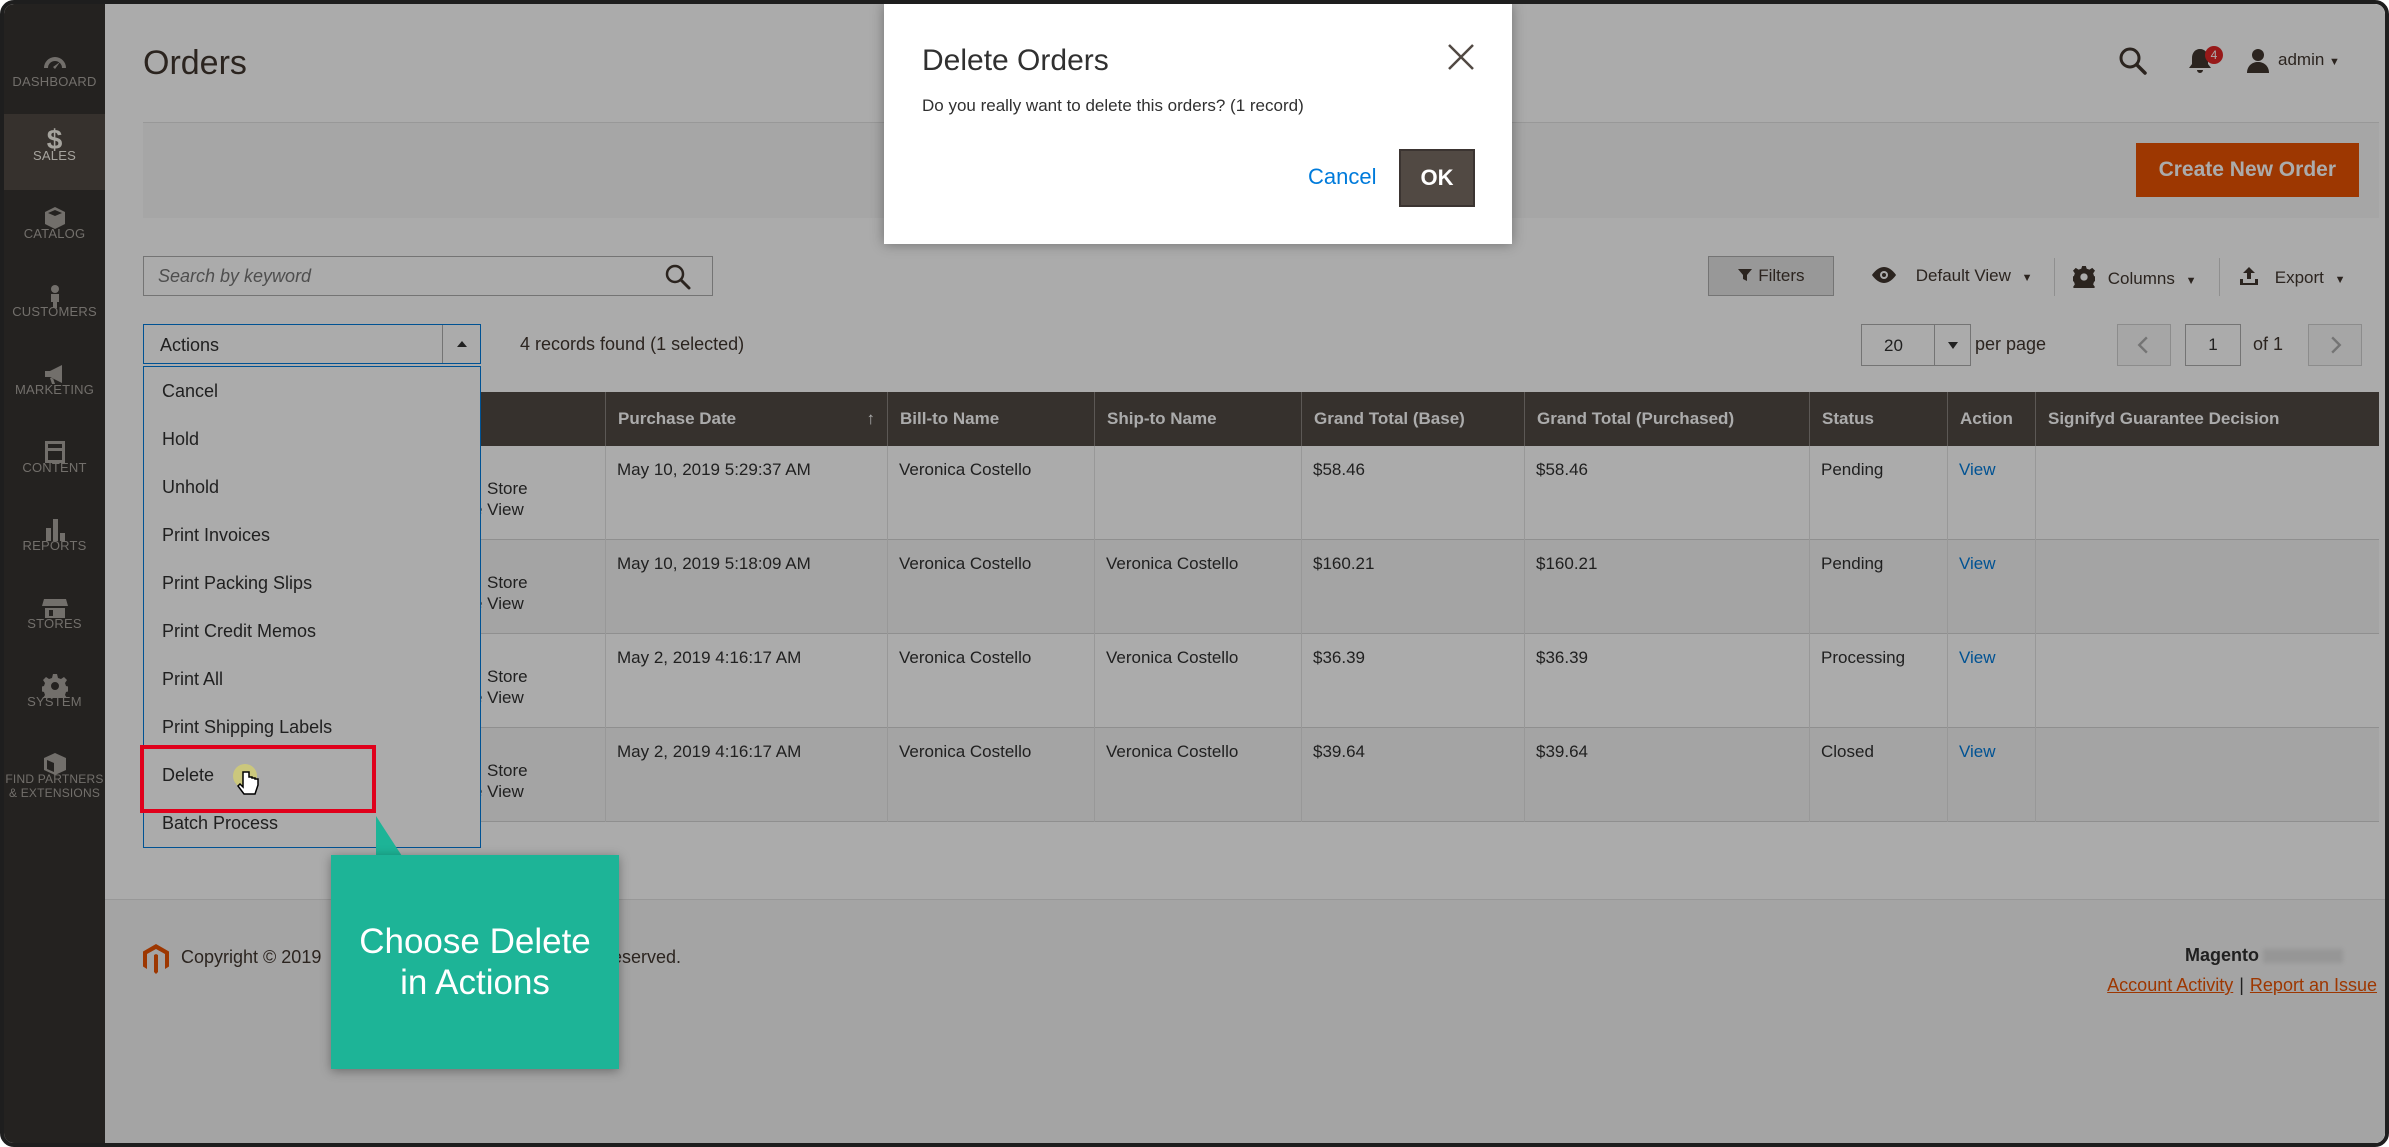 The image size is (2389, 1147). Describe the element at coordinates (248, 784) in the screenshot. I see `hand-cursor-icon` at that location.